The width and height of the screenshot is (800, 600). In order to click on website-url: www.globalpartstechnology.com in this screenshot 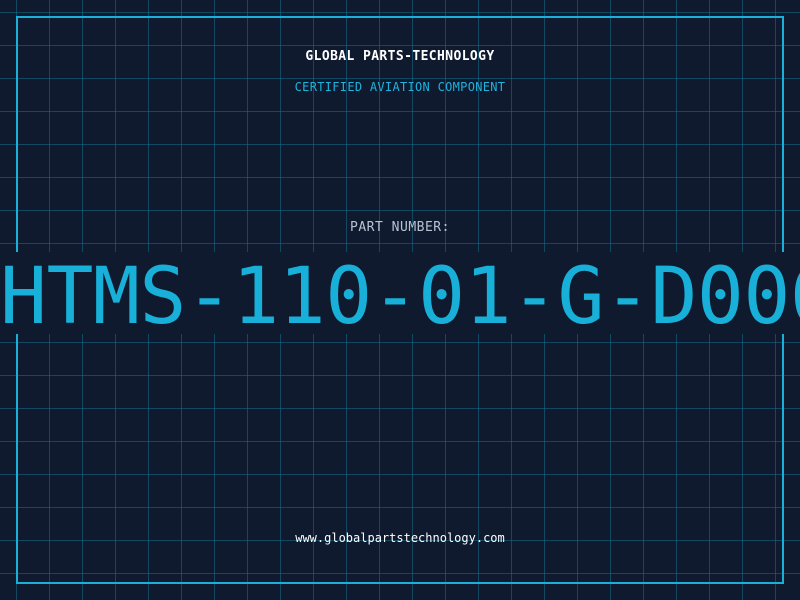, I will do `click(400, 538)`.